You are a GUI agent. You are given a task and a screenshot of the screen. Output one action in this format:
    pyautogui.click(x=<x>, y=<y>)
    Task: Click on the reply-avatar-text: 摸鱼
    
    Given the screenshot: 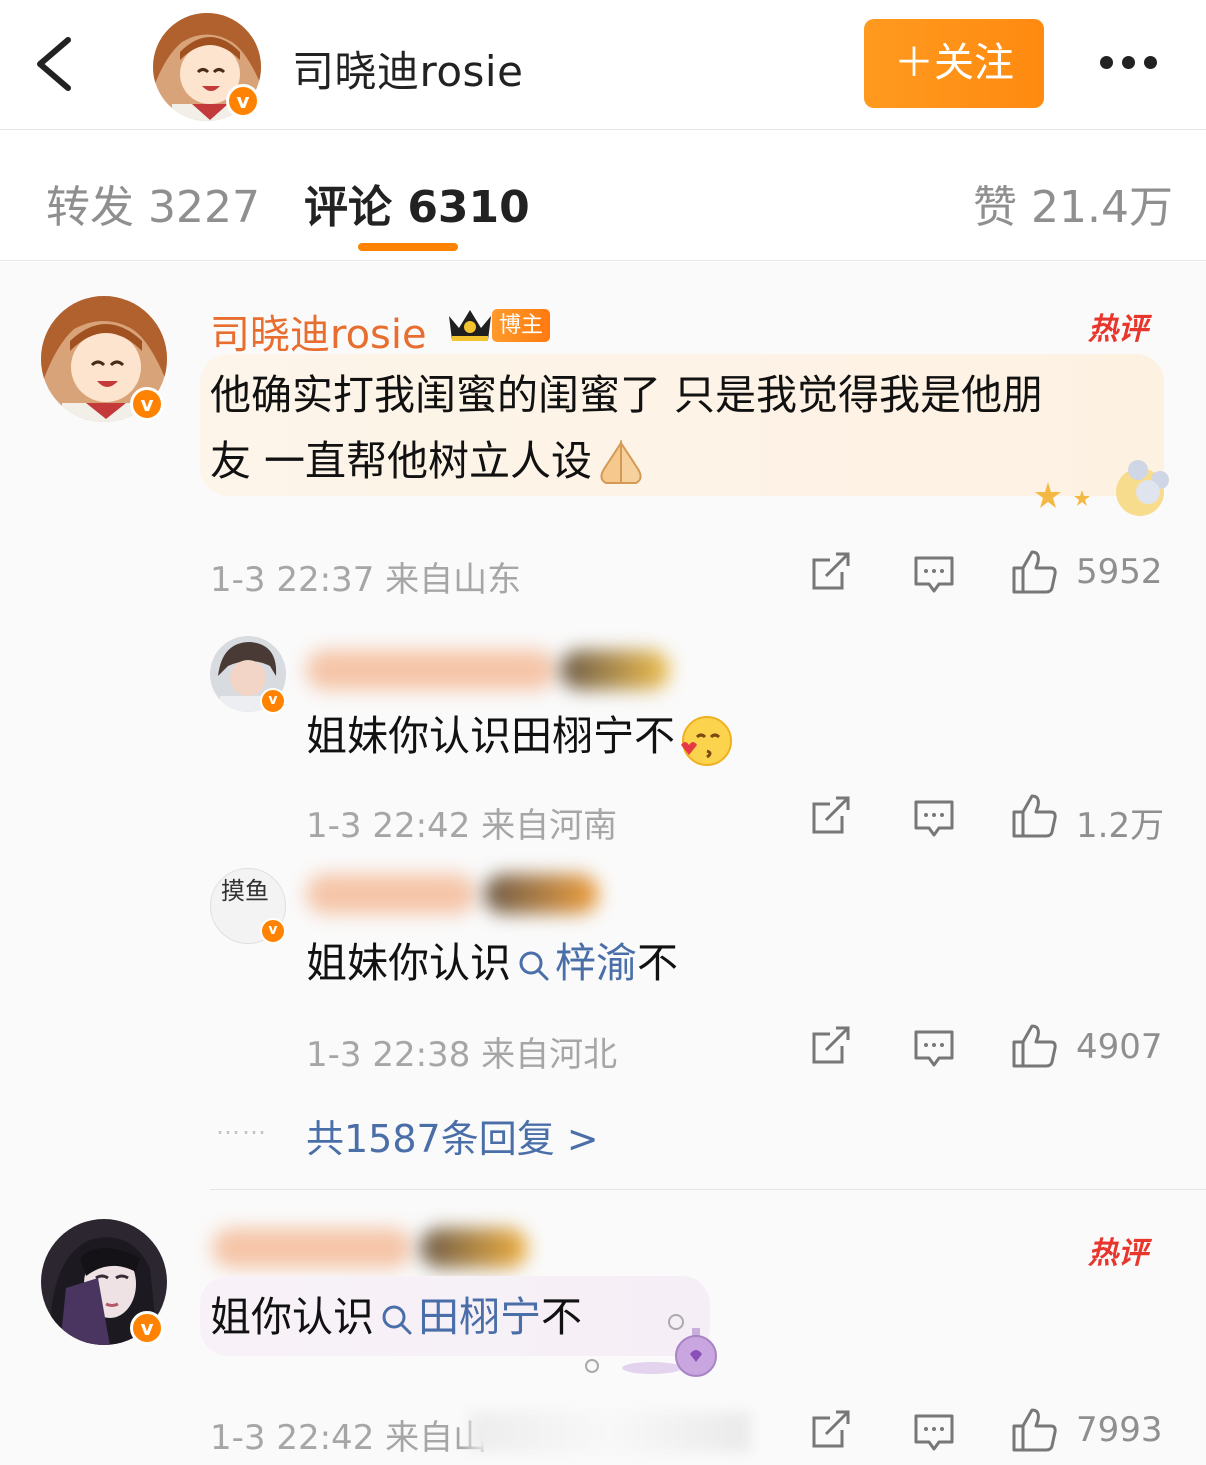 What is the action you would take?
    pyautogui.click(x=245, y=891)
    